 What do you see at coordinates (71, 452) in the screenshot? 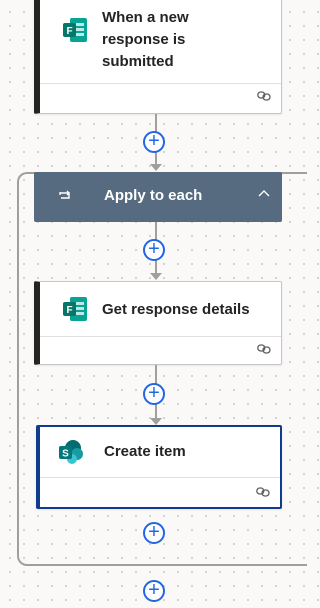
I see `sharepoint-icon: S` at bounding box center [71, 452].